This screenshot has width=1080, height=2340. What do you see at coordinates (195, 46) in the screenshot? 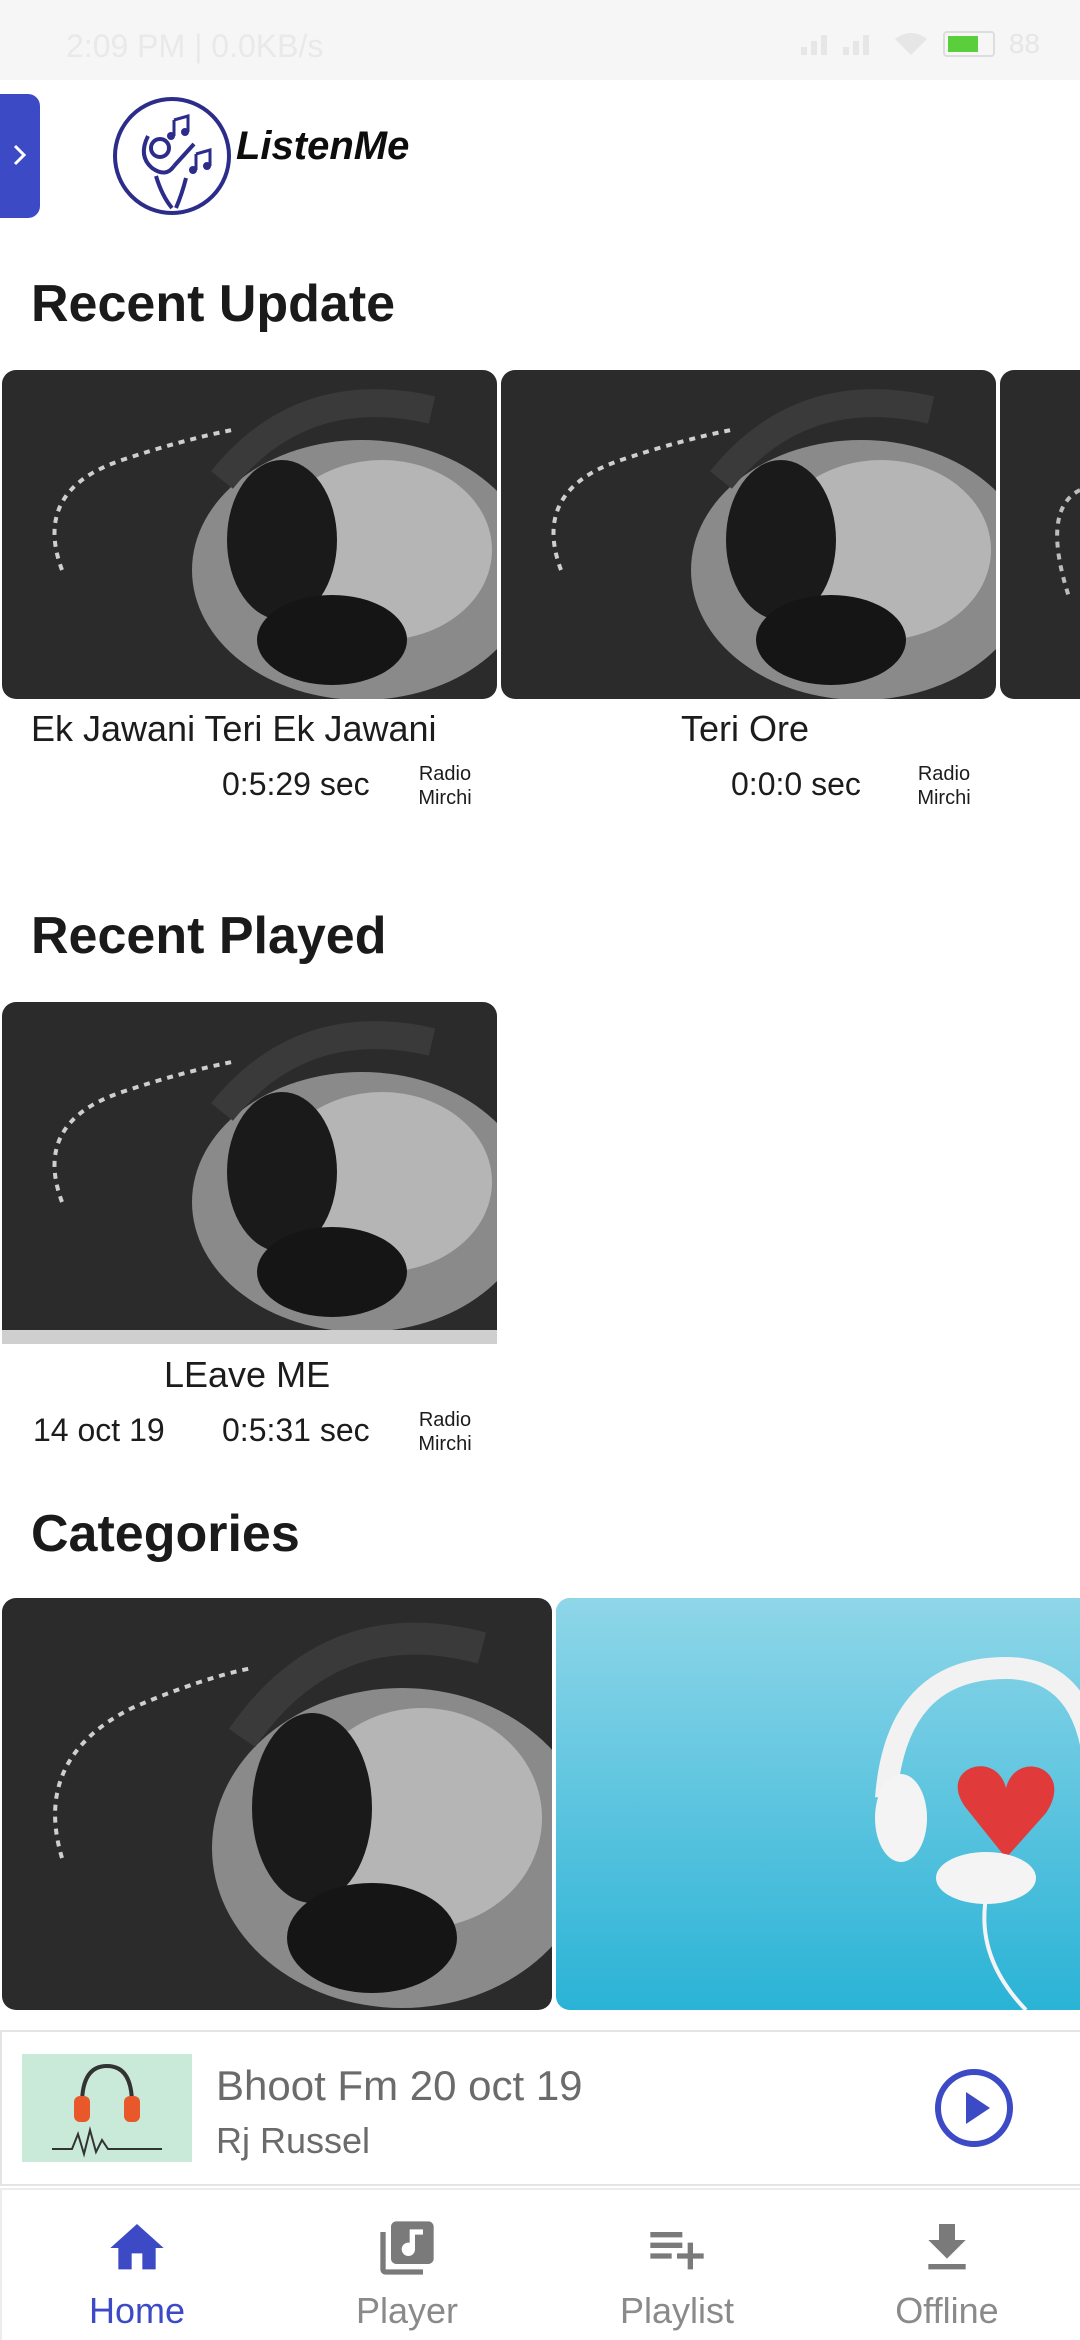
I see `status-time: 2:09 PM | 0.0KB/s` at bounding box center [195, 46].